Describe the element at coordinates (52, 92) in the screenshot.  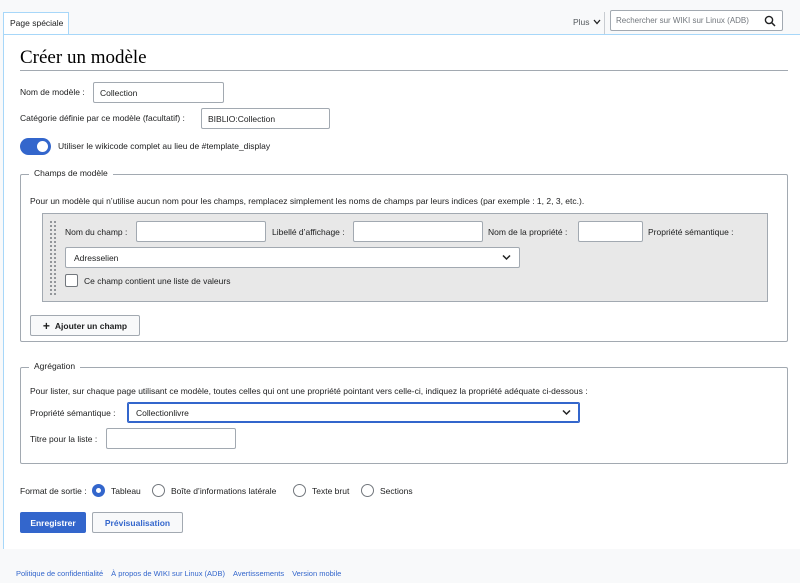
I see `template-name-label: Nom de modèle :` at that location.